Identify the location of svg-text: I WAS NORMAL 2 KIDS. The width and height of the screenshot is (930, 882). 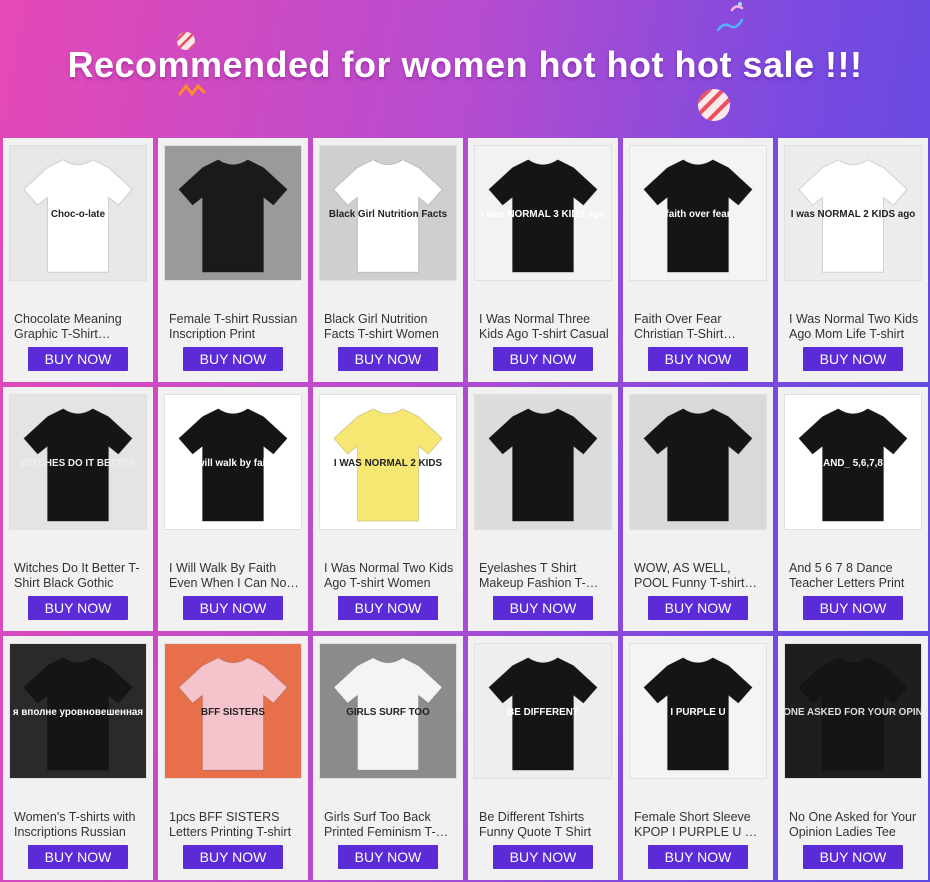
(388, 463).